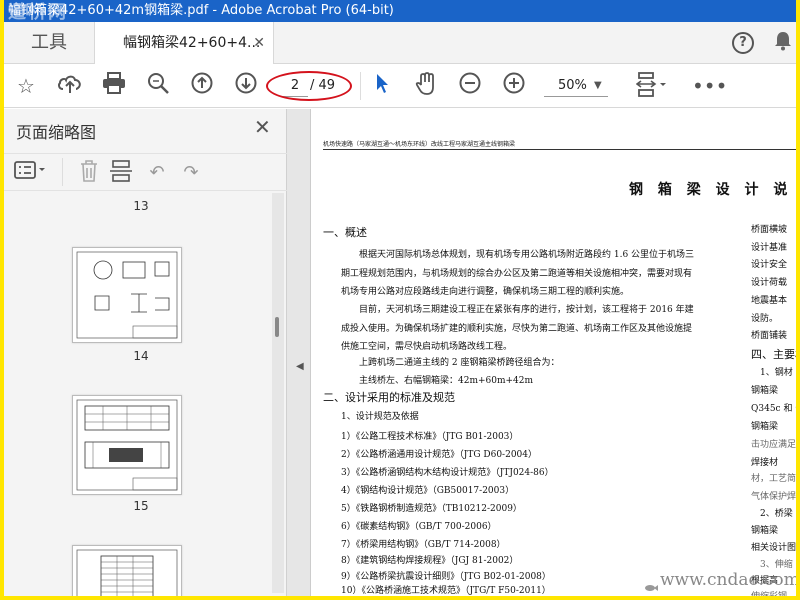  Describe the element at coordinates (418, 347) in the screenshot. I see `doc-paragraph-line: 供施工空间，需尽快启动机场路改线工程。` at that location.